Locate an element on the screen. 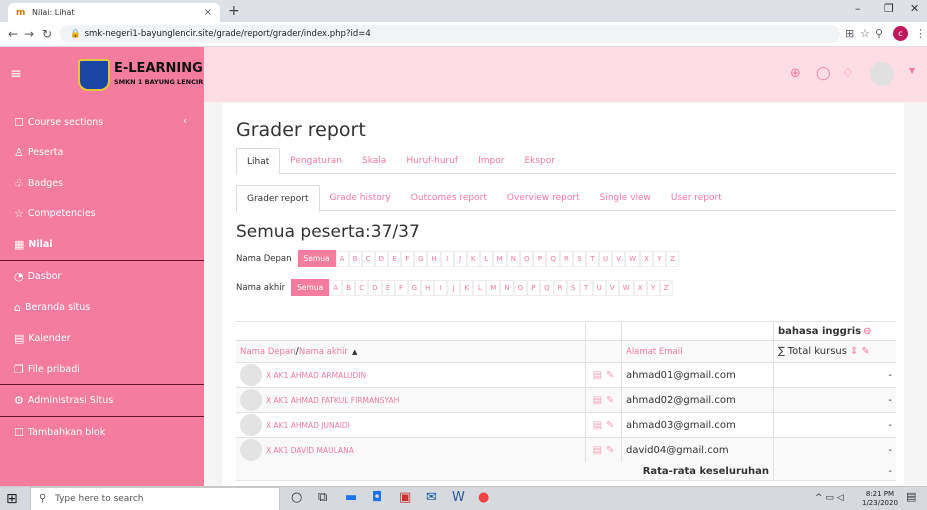 The image size is (927, 510). user-avatar is located at coordinates (882, 74).